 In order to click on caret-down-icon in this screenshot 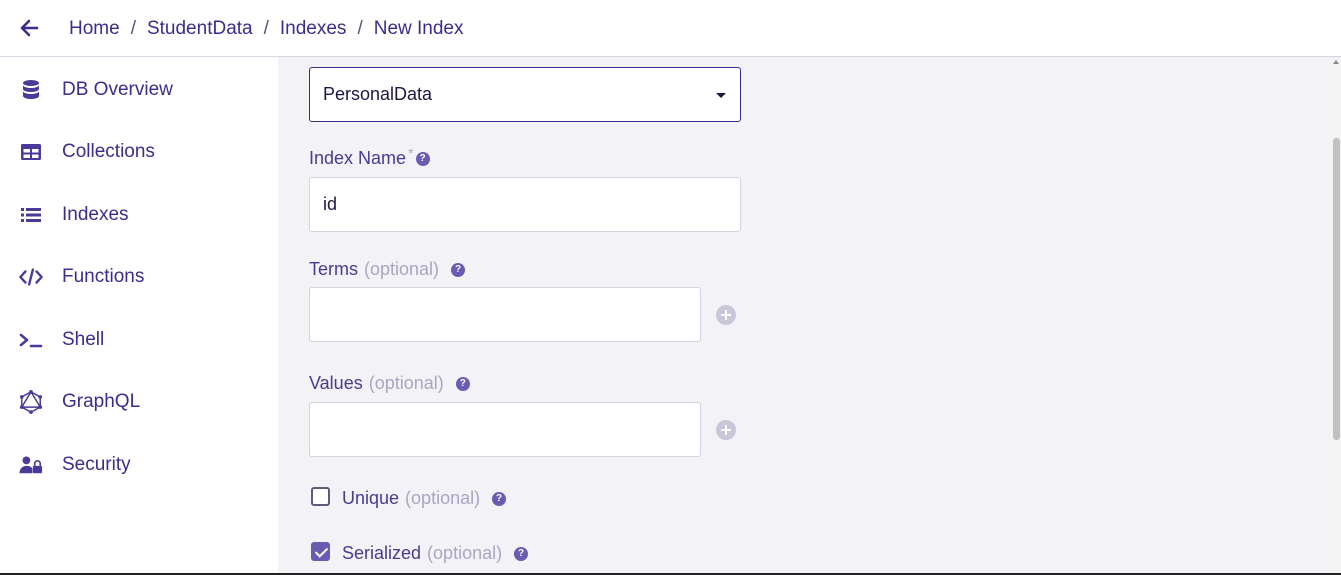, I will do `click(721, 95)`.